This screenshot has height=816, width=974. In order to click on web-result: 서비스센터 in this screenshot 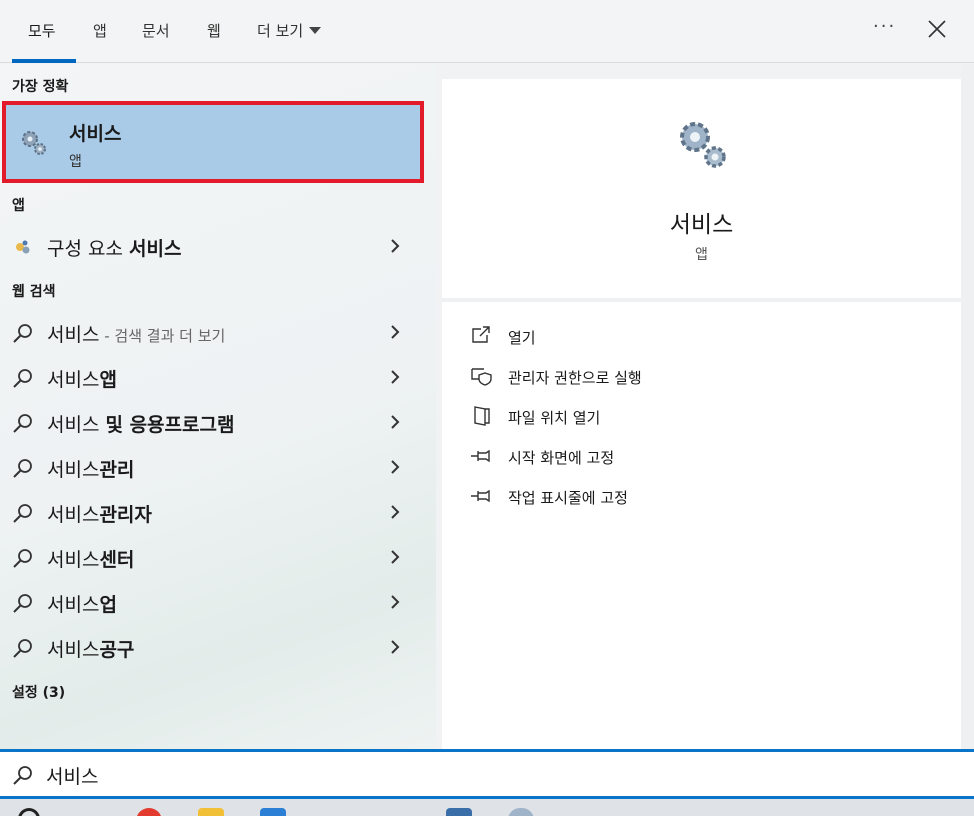, I will do `click(212, 557)`.